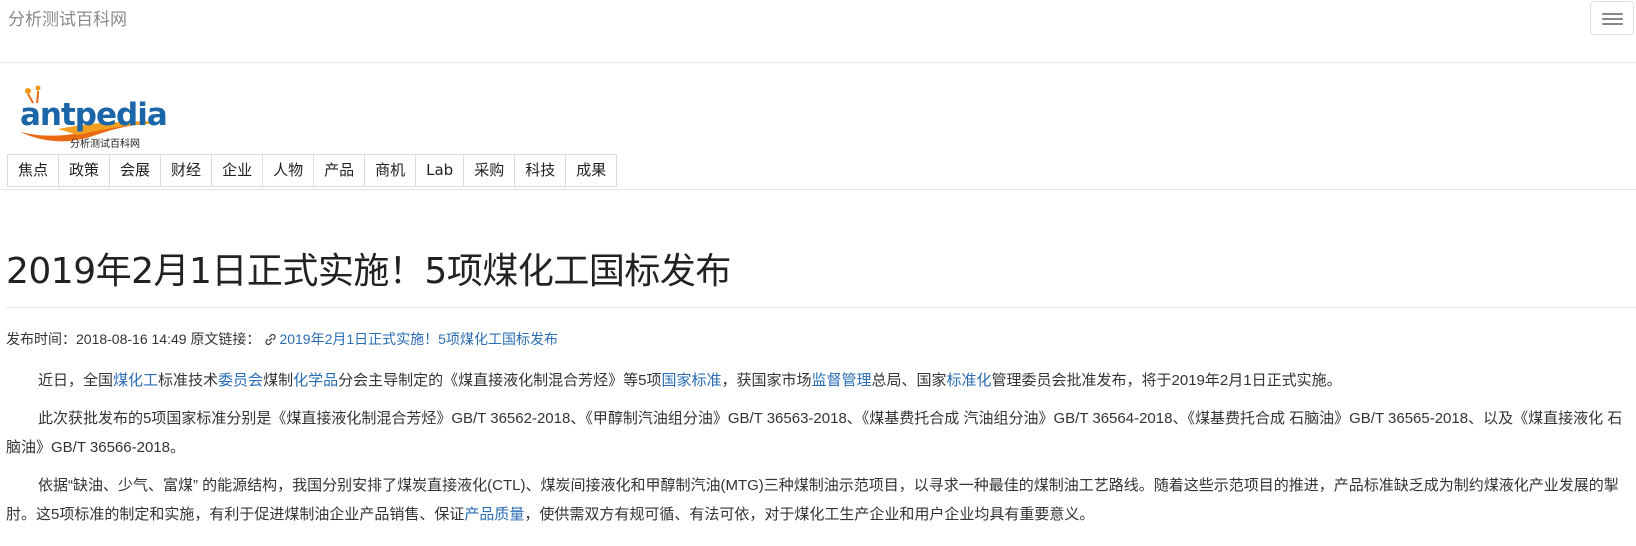 The width and height of the screenshot is (1636, 546). I want to click on nav-item-8: Lab, so click(439, 170).